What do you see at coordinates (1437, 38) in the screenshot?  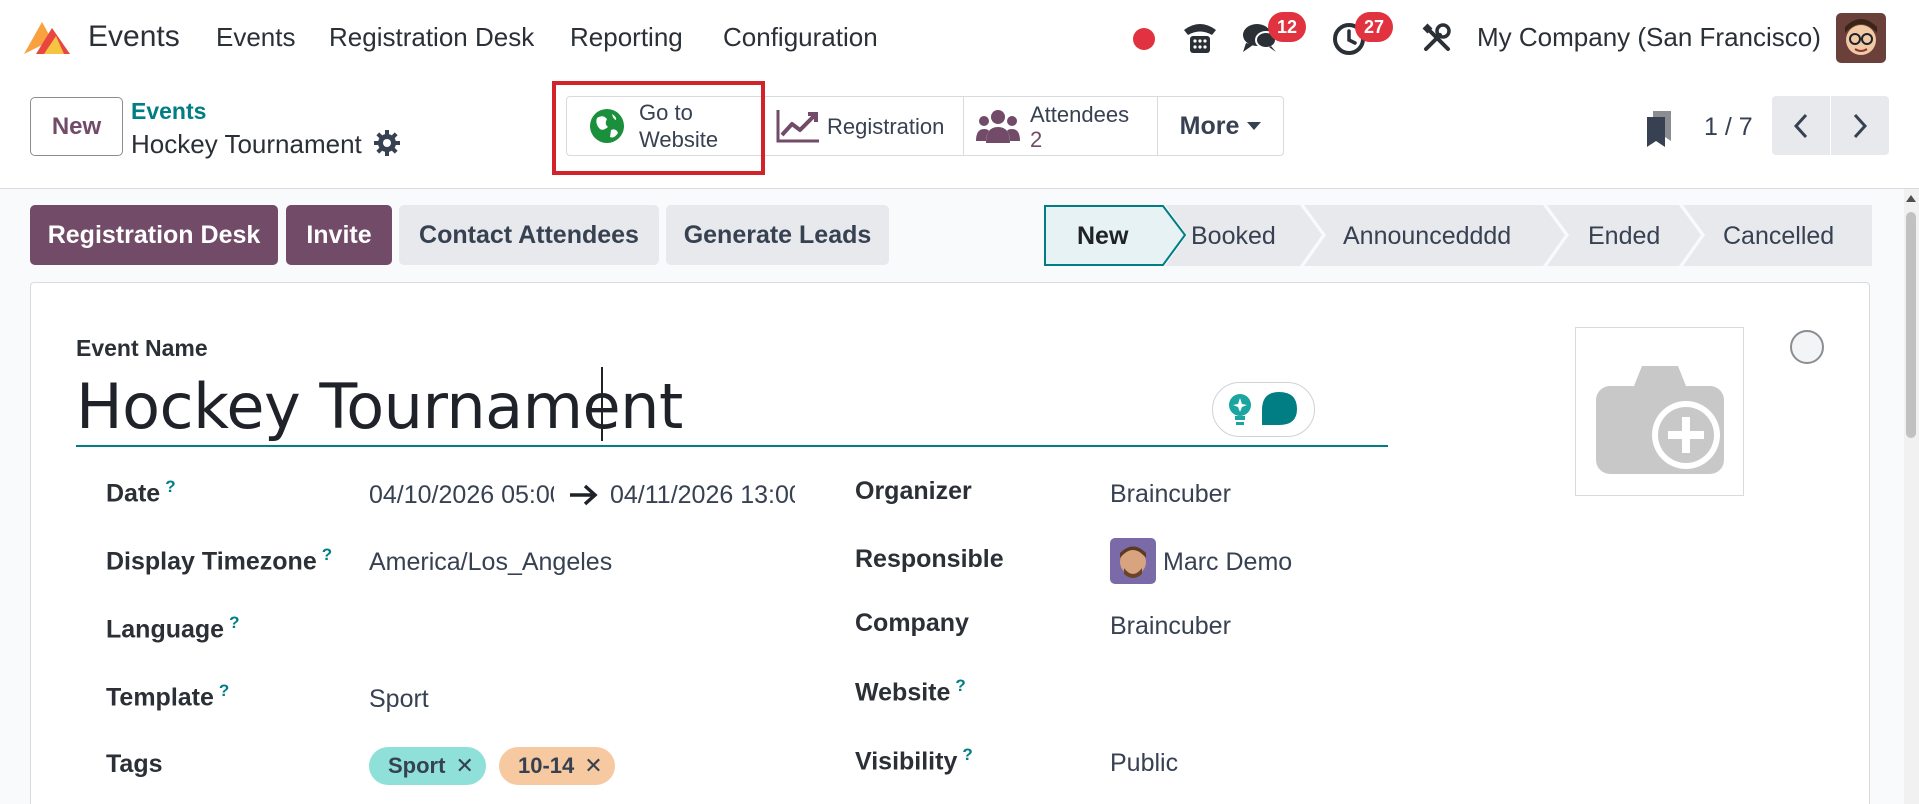 I see `debug-tools-icon` at bounding box center [1437, 38].